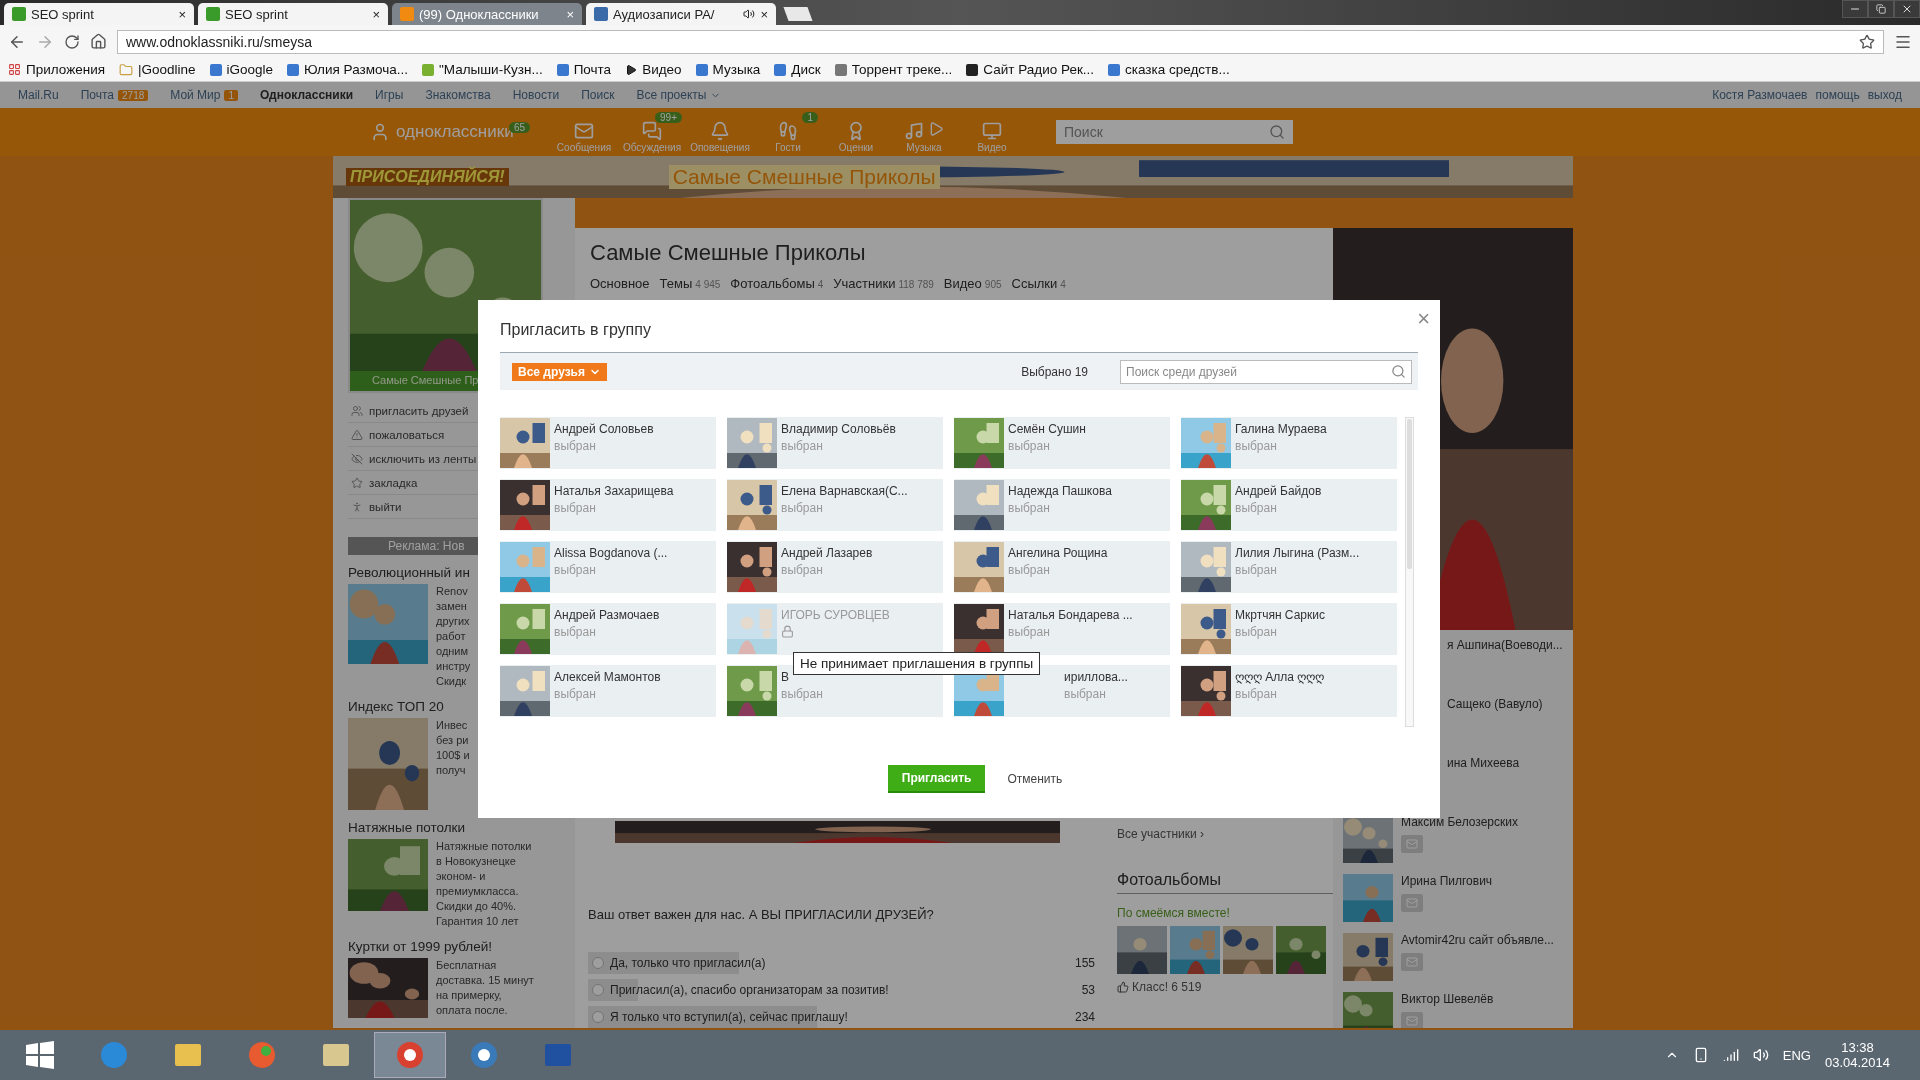 Image resolution: width=1920 pixels, height=1080 pixels. Describe the element at coordinates (1038, 283) in the screenshot. I see `group-tab: Ссылки 4` at that location.